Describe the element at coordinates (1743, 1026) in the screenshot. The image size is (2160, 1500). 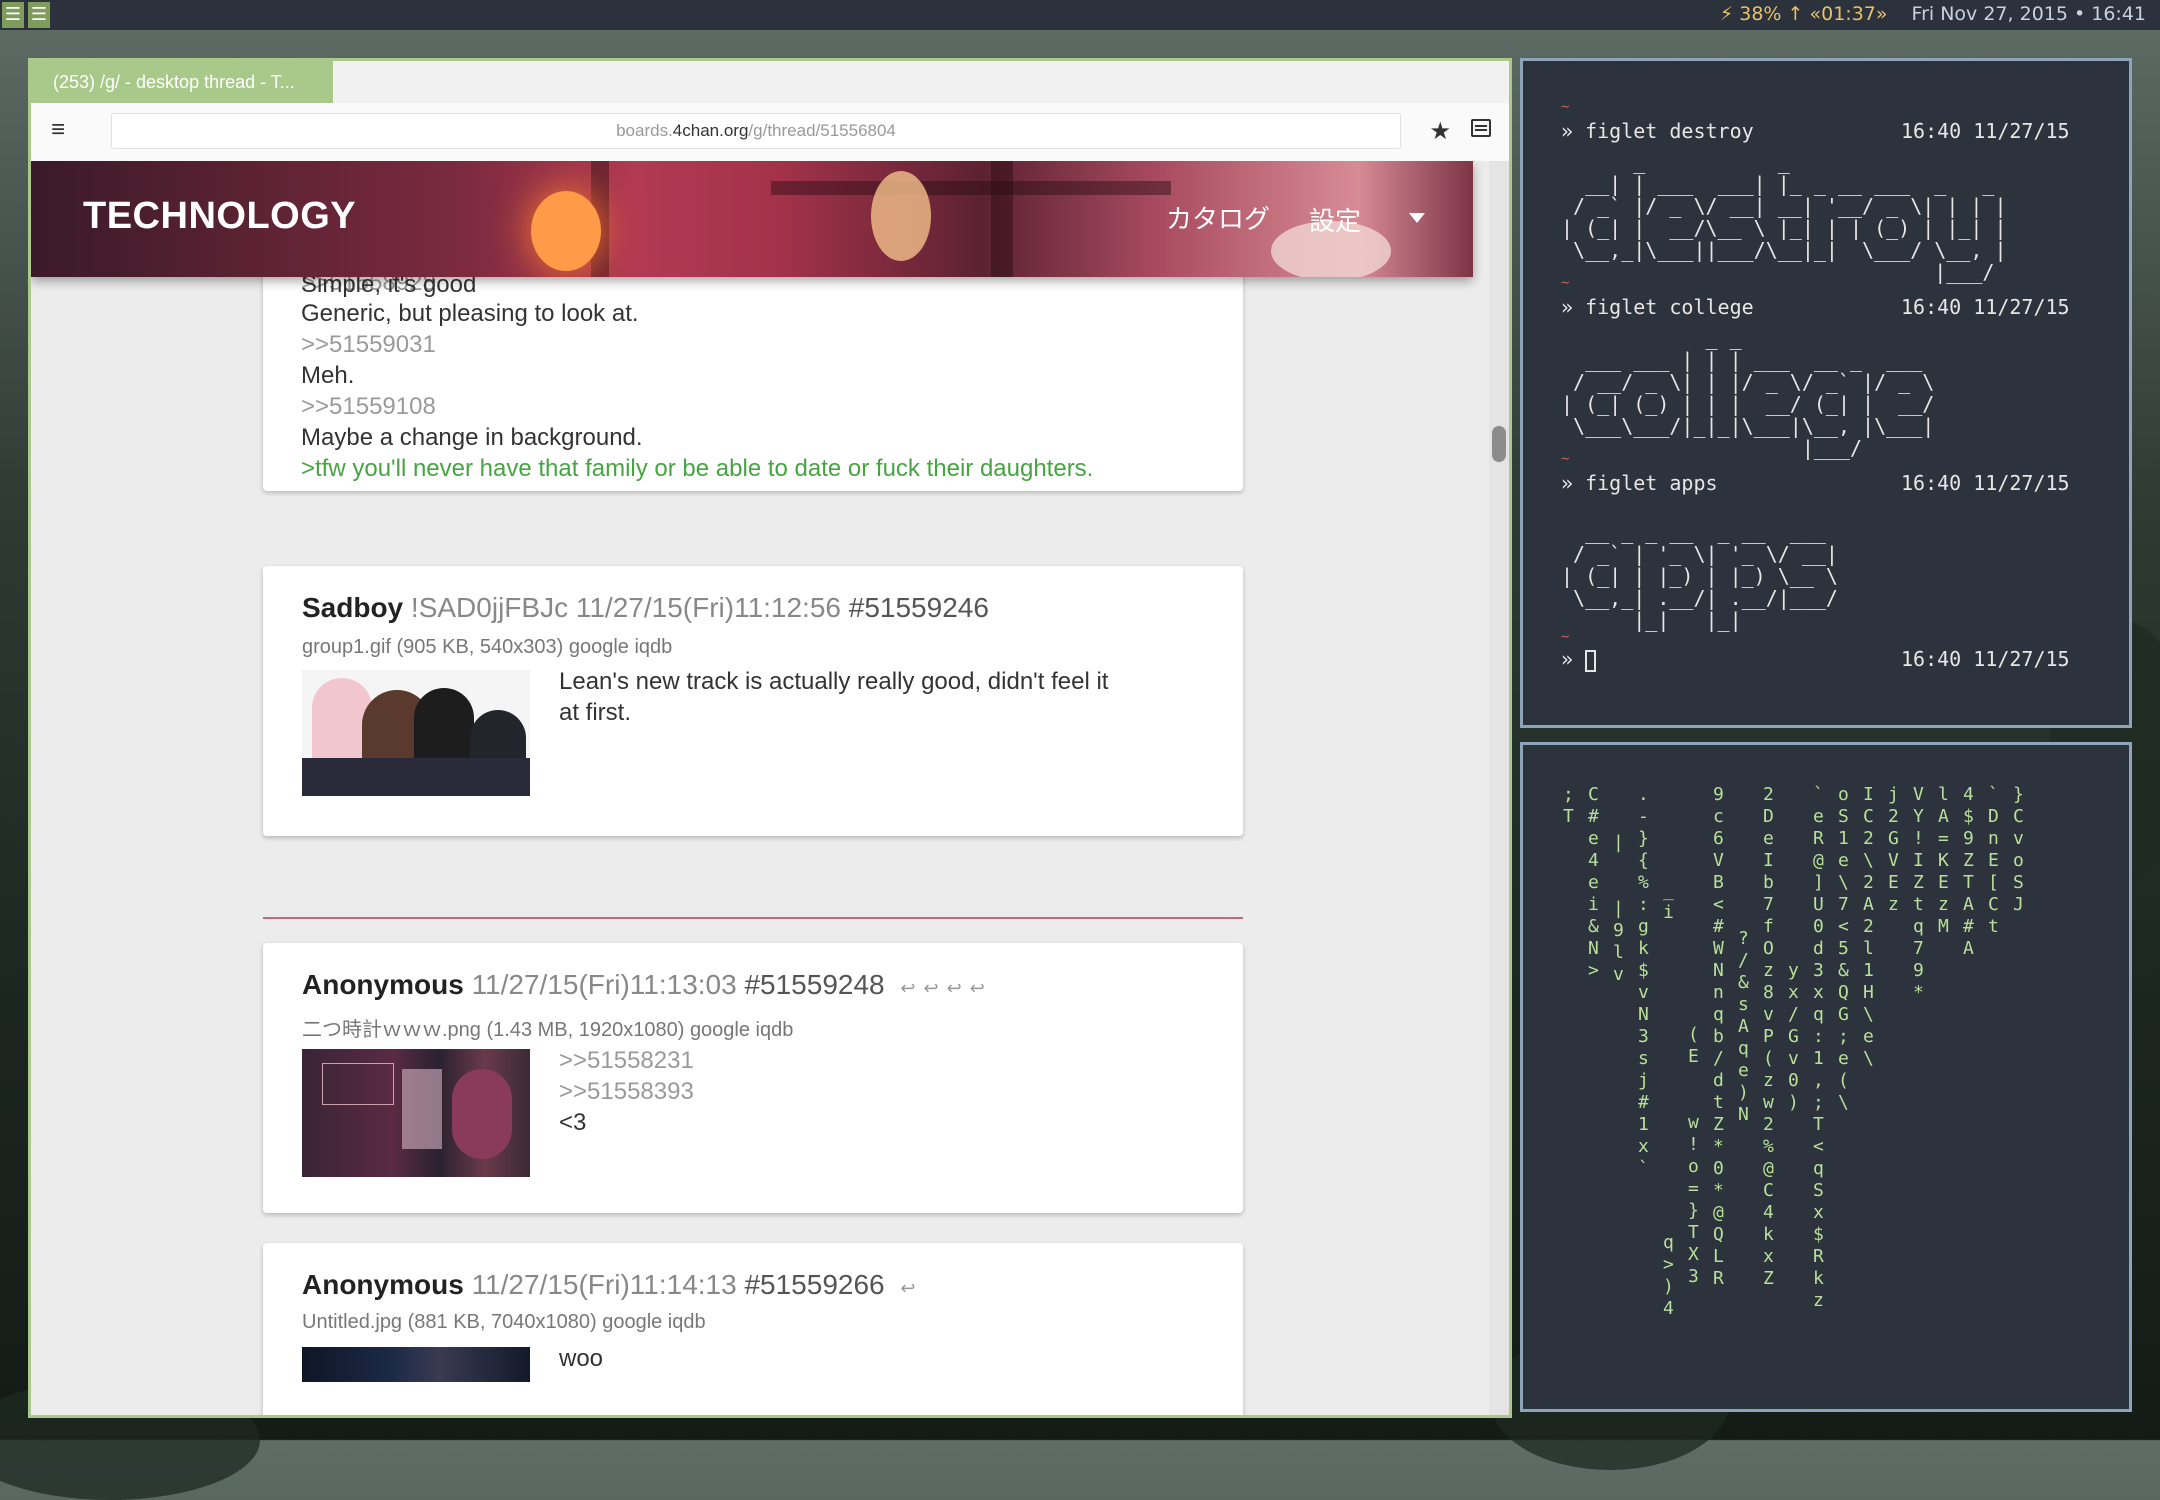
I see `matrix-column: ? / & s A q e ) N` at that location.